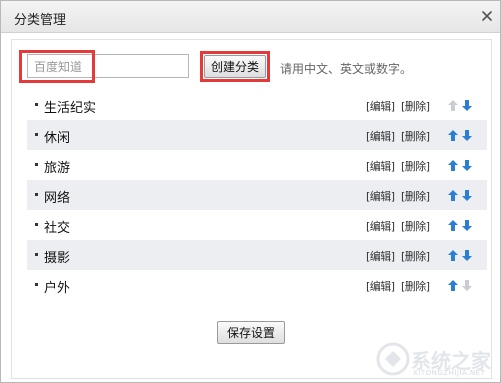 The height and width of the screenshot is (383, 501). Describe the element at coordinates (250, 17) in the screenshot. I see `dialog-titlebar: 分类管理` at that location.